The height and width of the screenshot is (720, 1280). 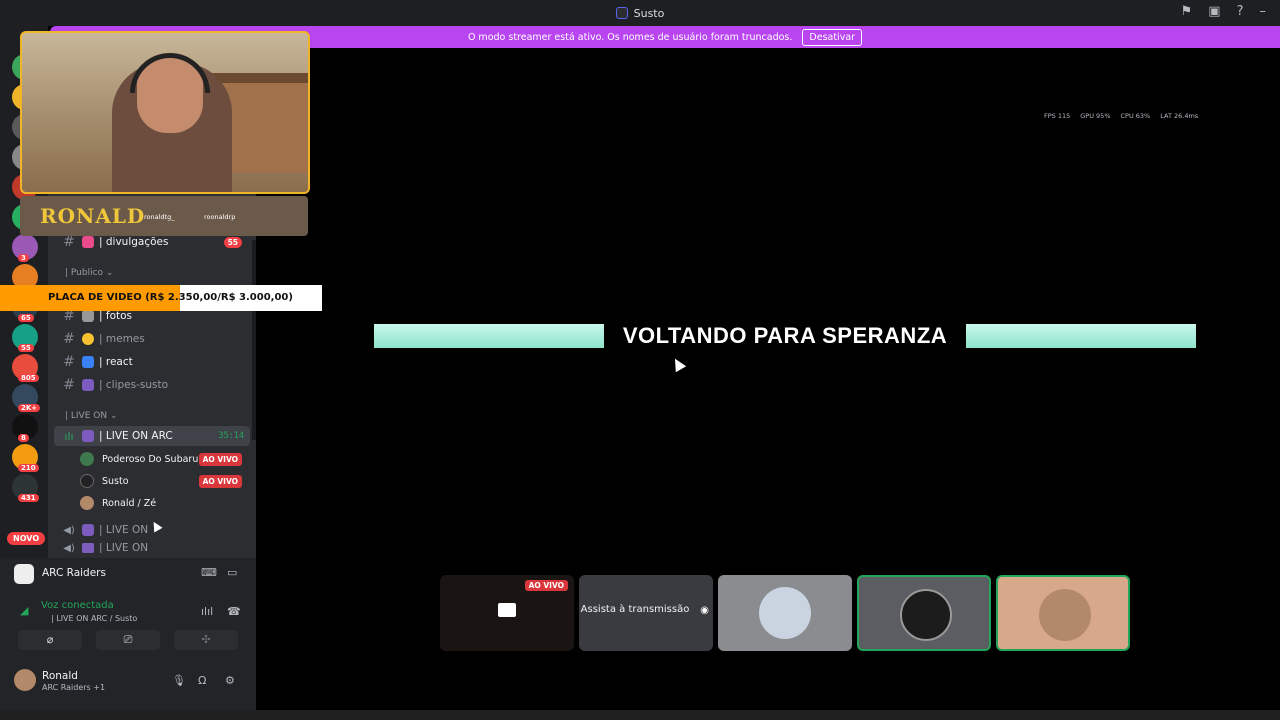 I want to click on gamepad-icon: ⌨, so click(x=209, y=572).